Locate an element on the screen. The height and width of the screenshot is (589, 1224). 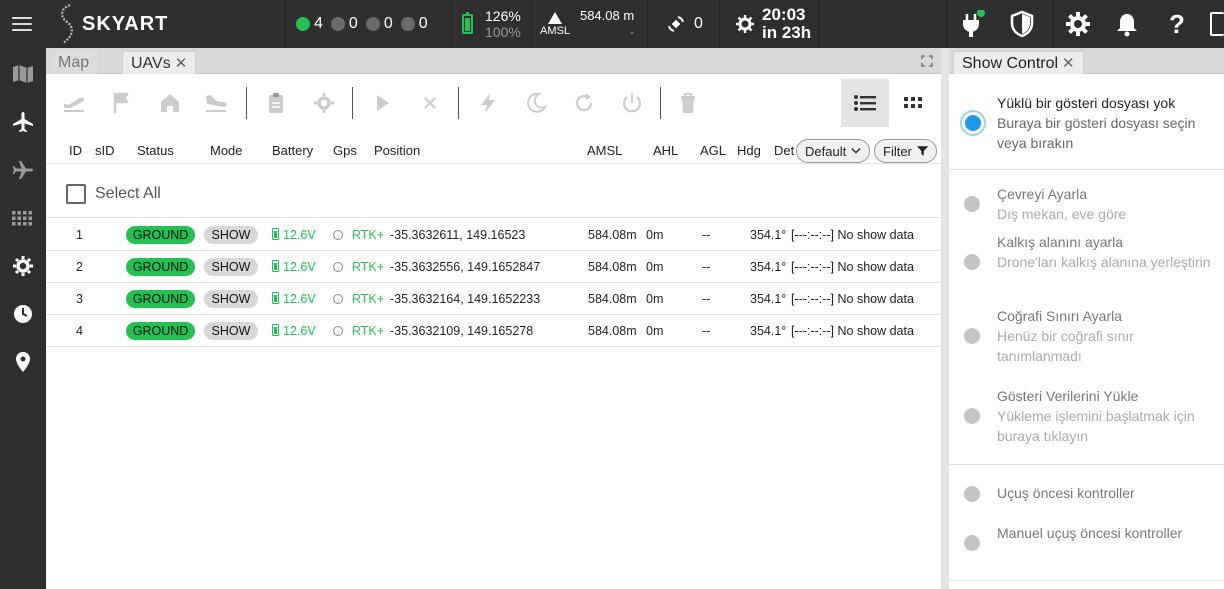
uav-toolbar is located at coordinates (493, 102).